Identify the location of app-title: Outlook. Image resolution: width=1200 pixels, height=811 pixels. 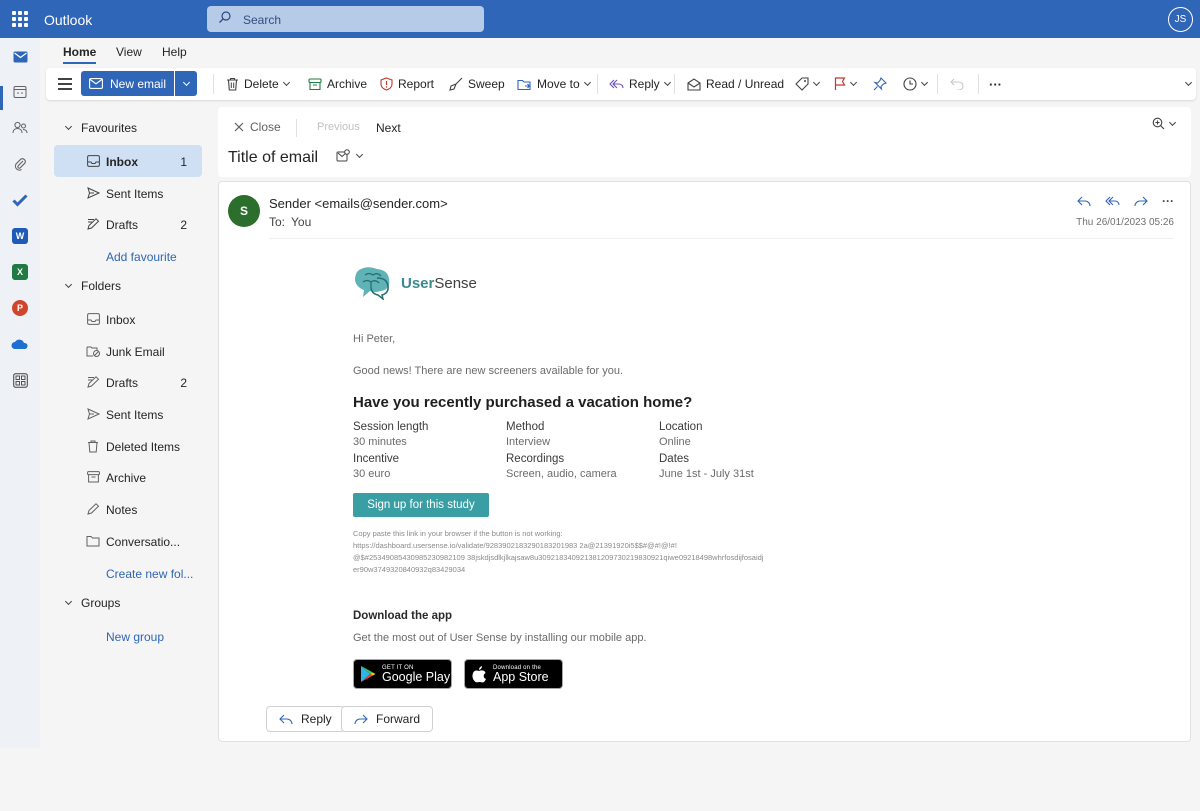
(68, 20).